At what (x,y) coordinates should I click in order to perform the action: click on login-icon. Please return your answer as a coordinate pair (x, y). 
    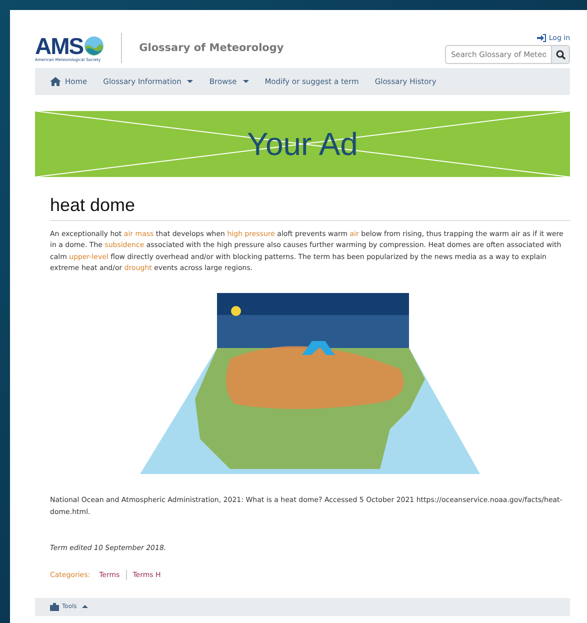
    Looking at the image, I should click on (541, 38).